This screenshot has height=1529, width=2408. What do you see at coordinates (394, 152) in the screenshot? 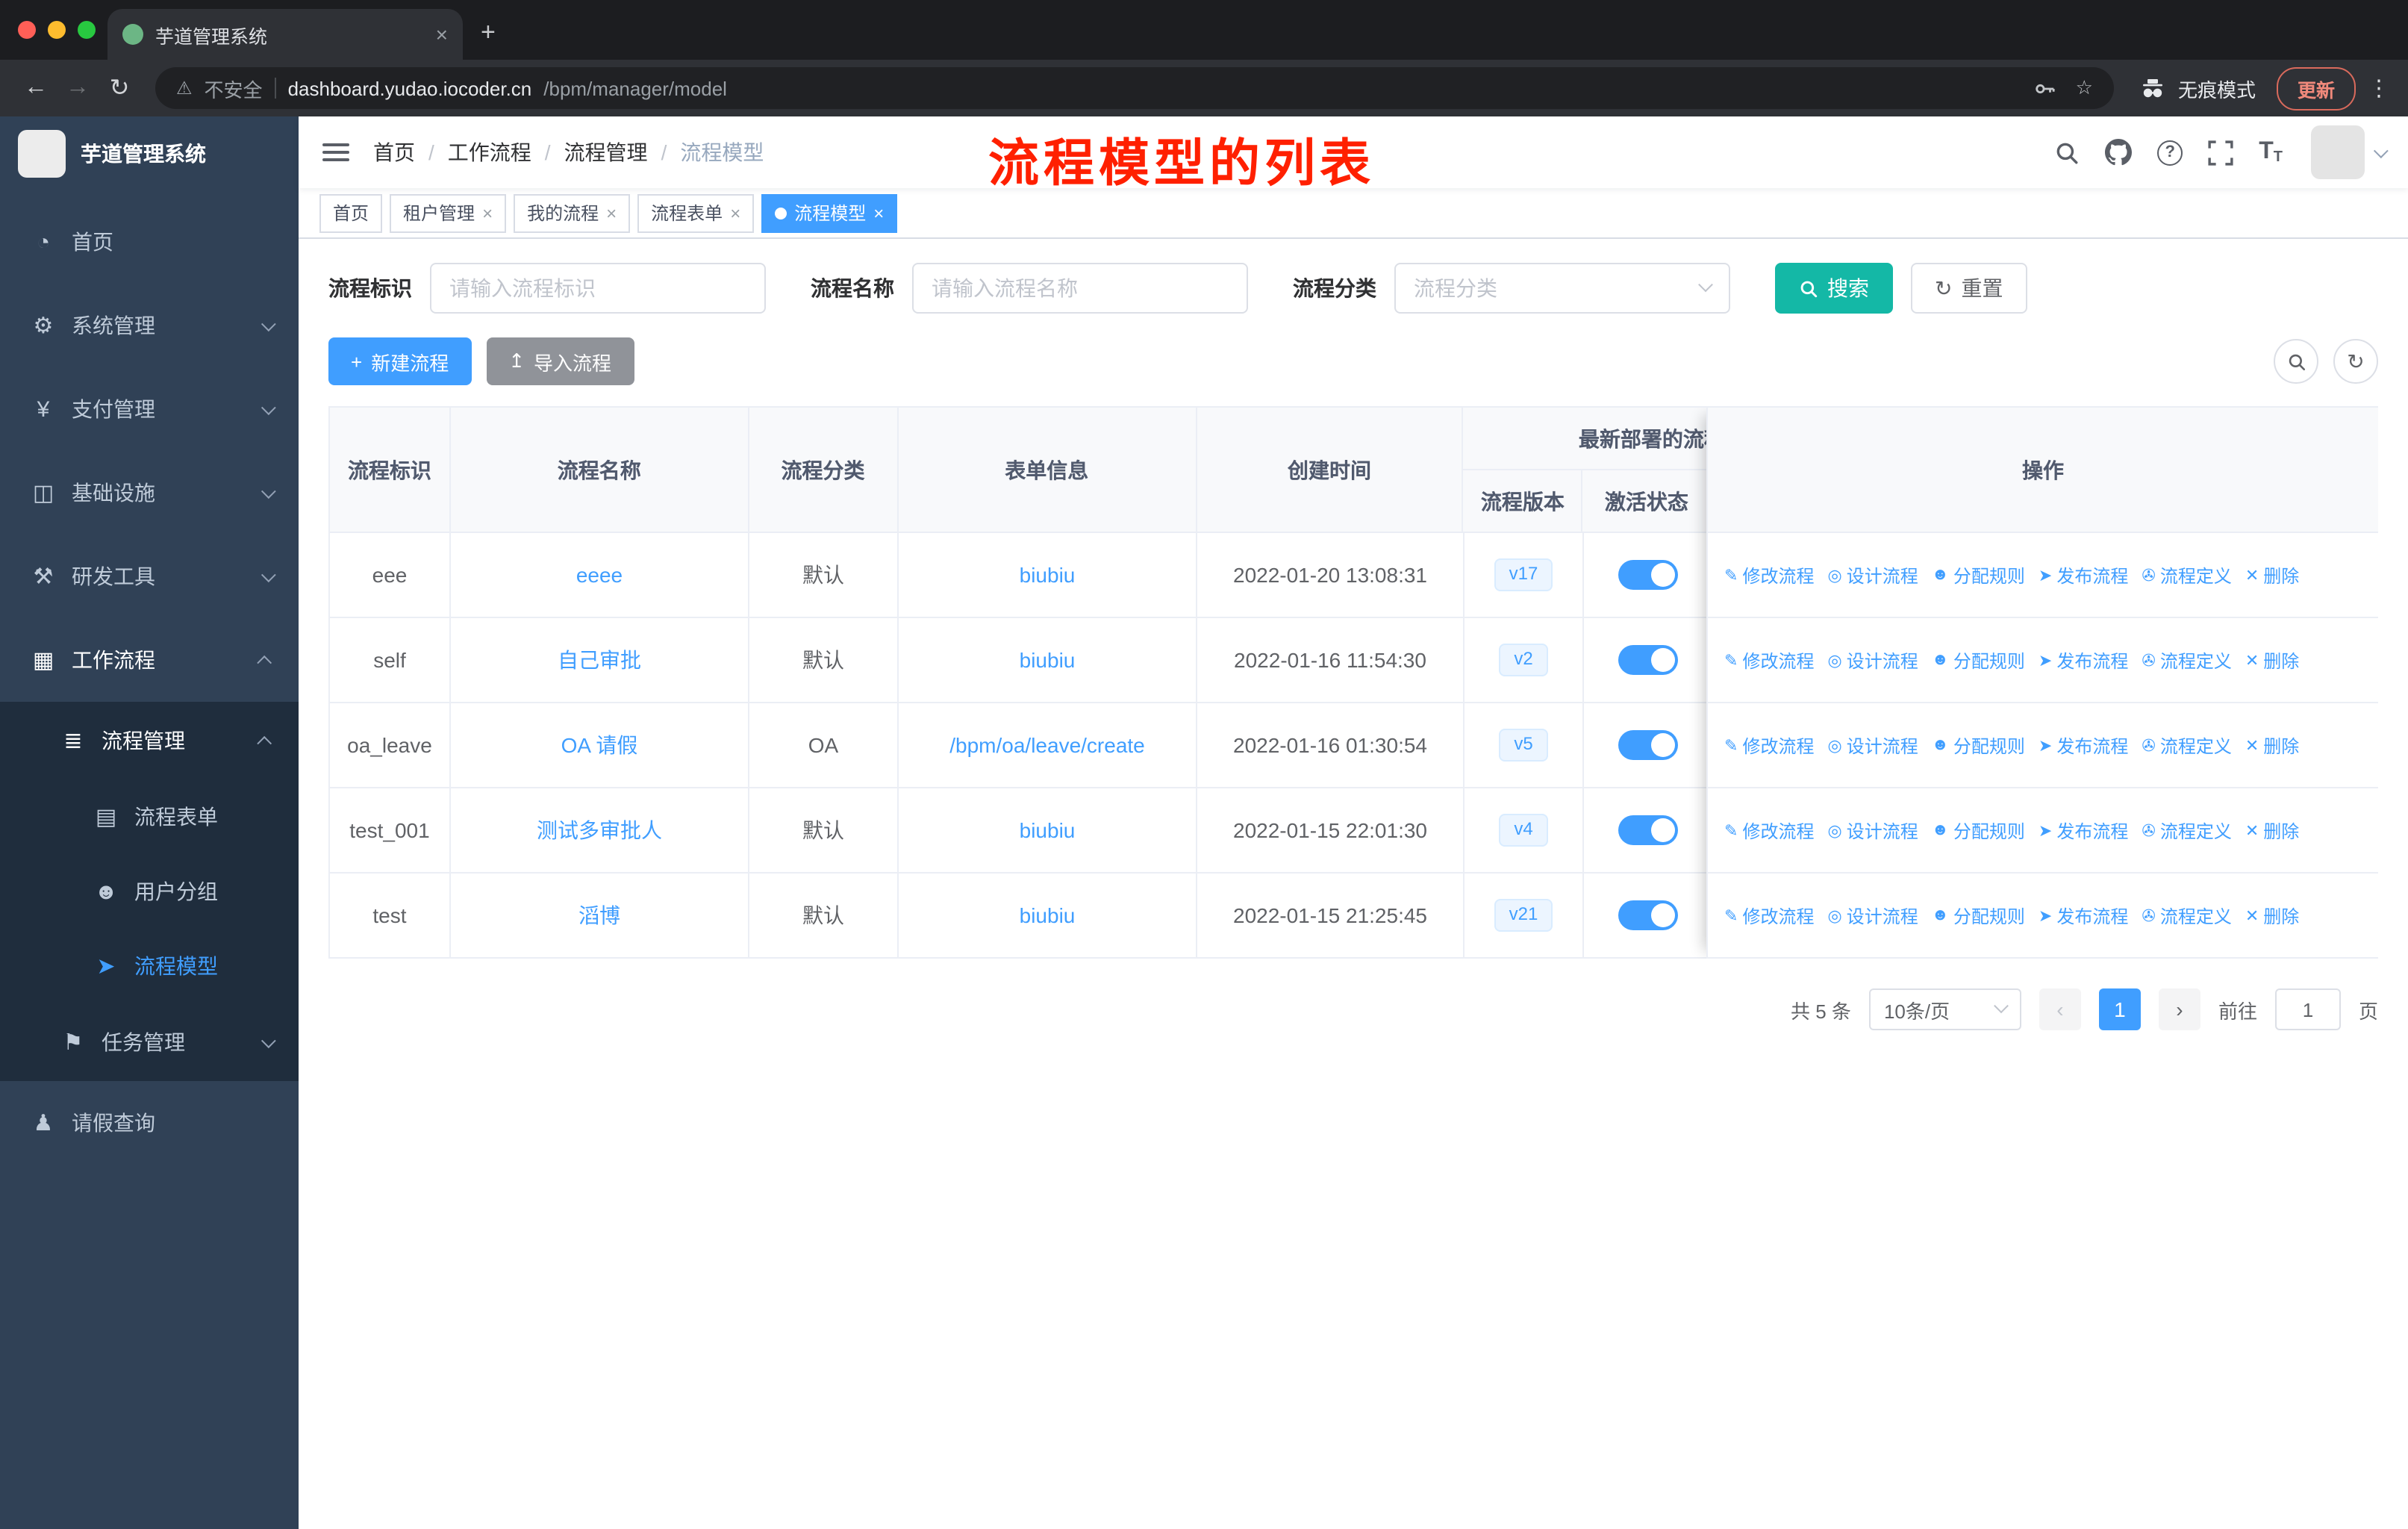
I see `breadcrumb-item-home: 首页` at bounding box center [394, 152].